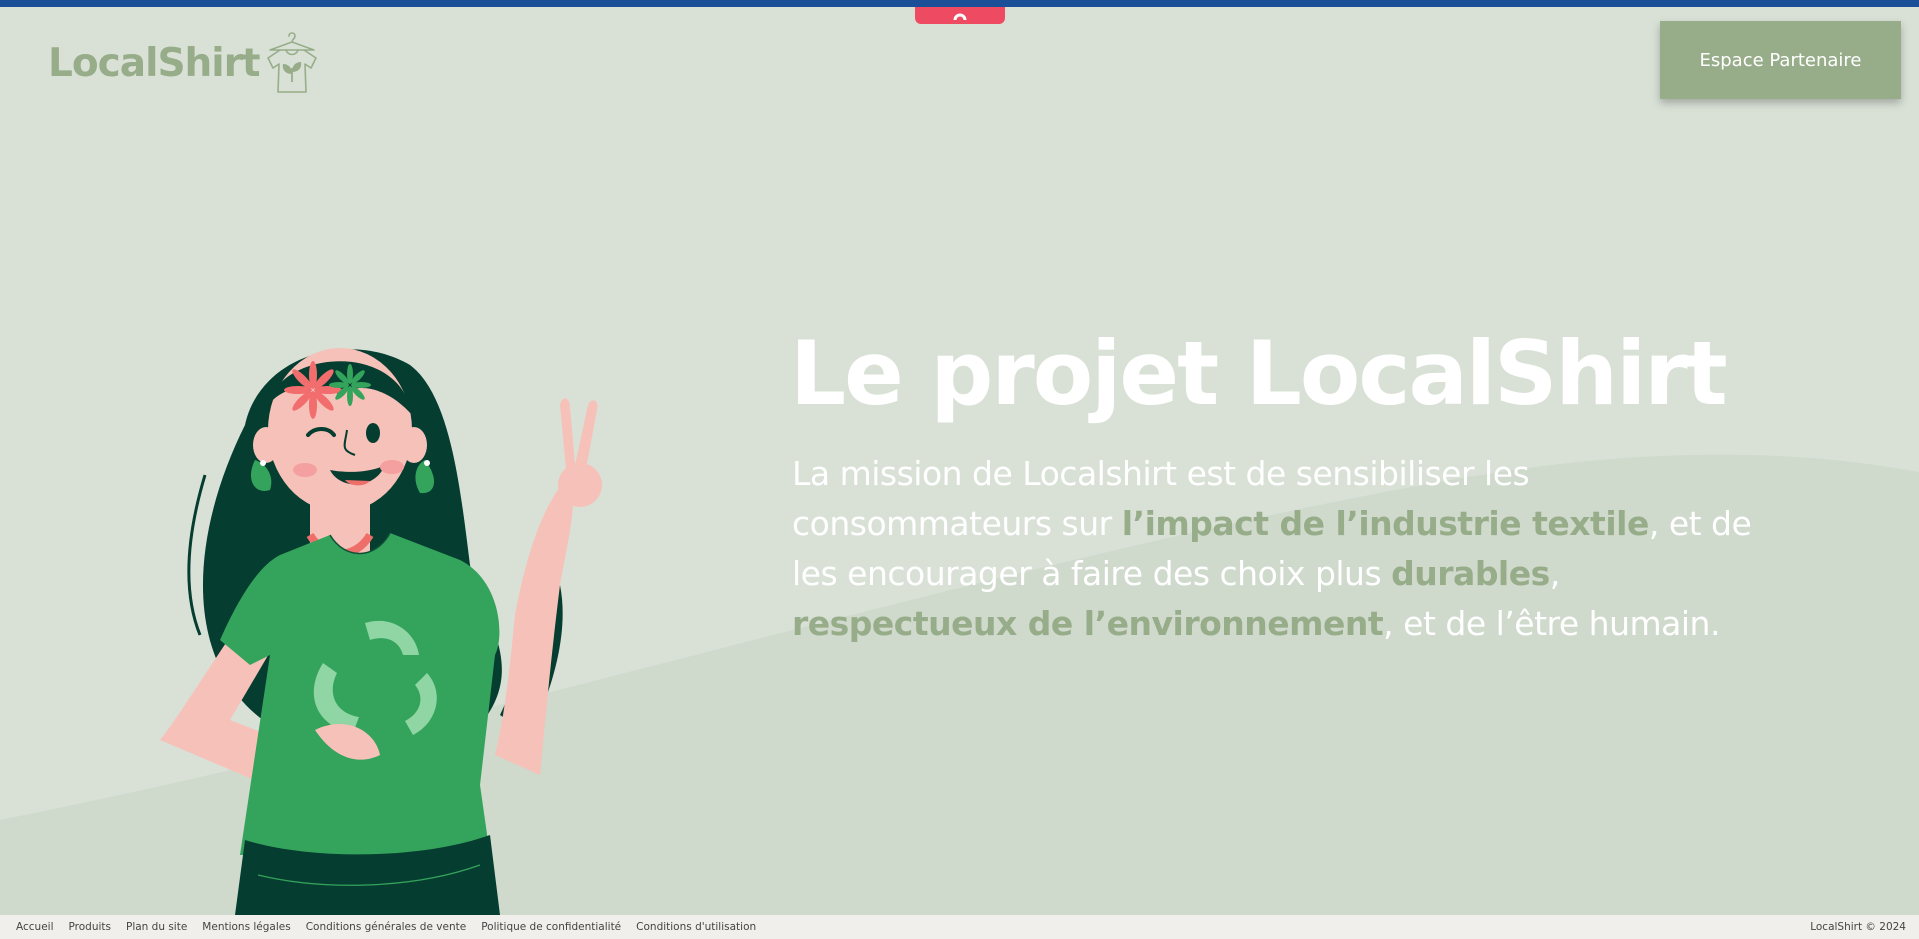 The width and height of the screenshot is (1919, 939). Describe the element at coordinates (156, 927) in the screenshot. I see `footer-link-sitemap: Plan du site` at that location.